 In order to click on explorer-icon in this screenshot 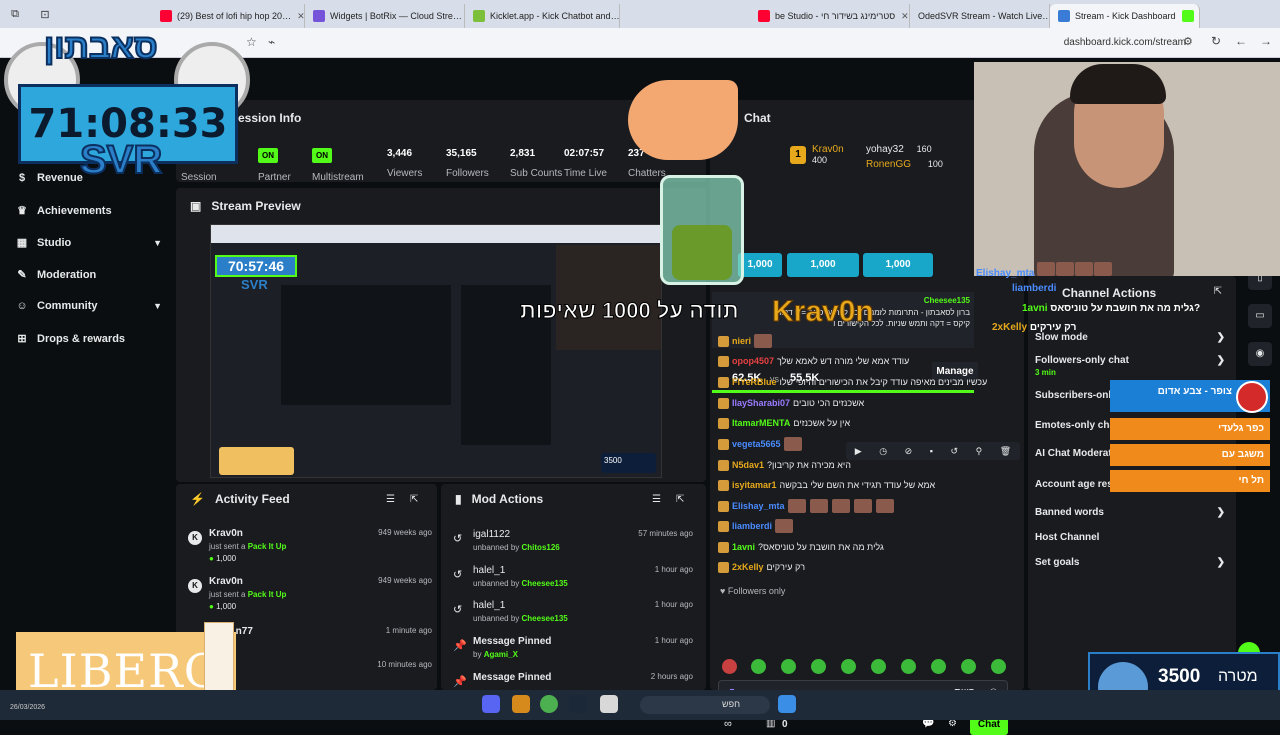, I will do `click(609, 704)`.